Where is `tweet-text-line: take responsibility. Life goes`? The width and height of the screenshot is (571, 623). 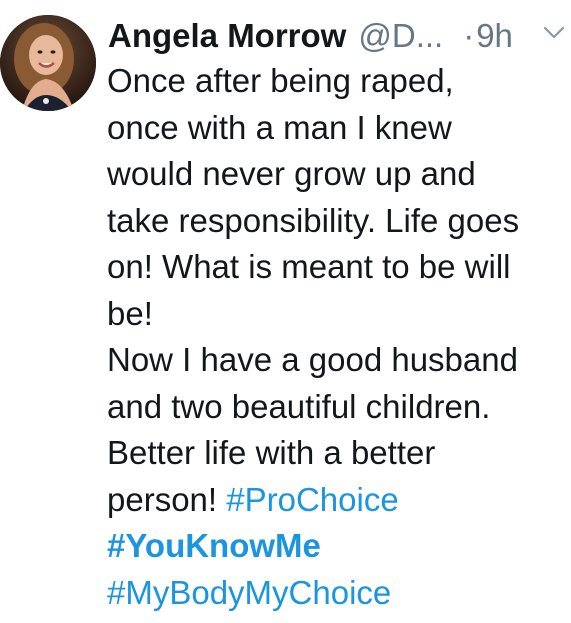 tweet-text-line: take responsibility. Life goes is located at coordinates (313, 220).